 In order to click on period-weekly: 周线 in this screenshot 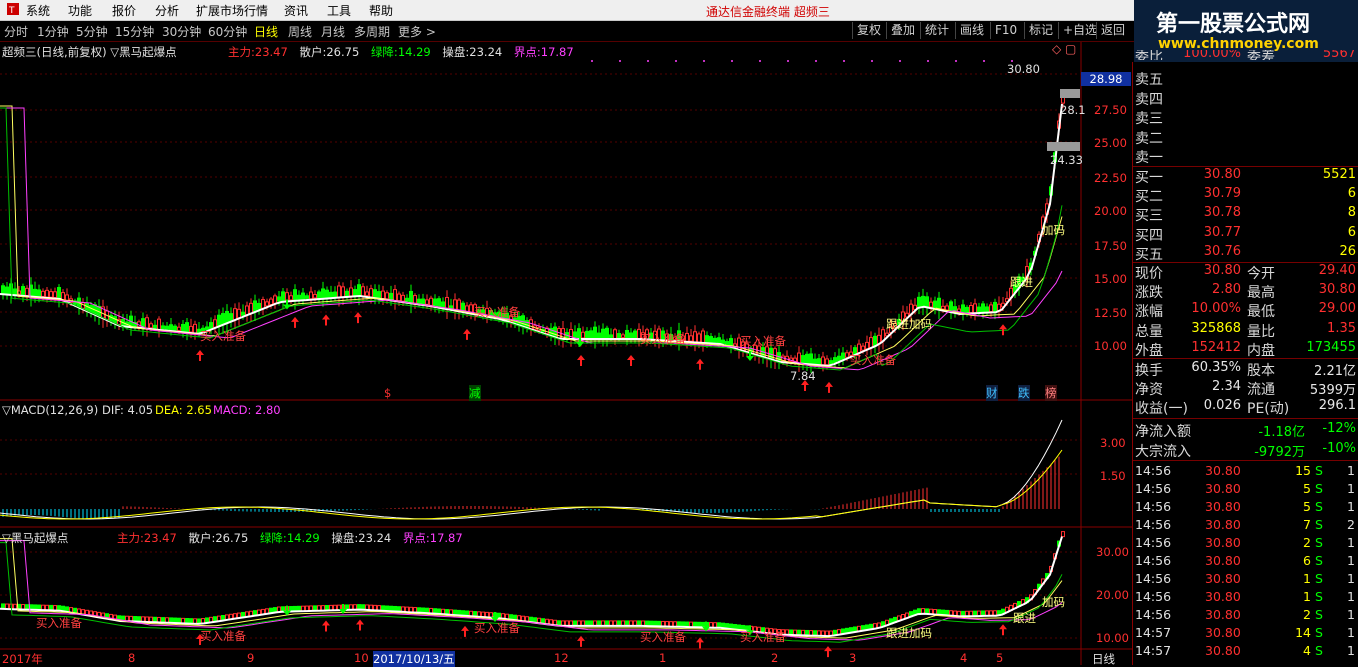, I will do `click(300, 31)`.